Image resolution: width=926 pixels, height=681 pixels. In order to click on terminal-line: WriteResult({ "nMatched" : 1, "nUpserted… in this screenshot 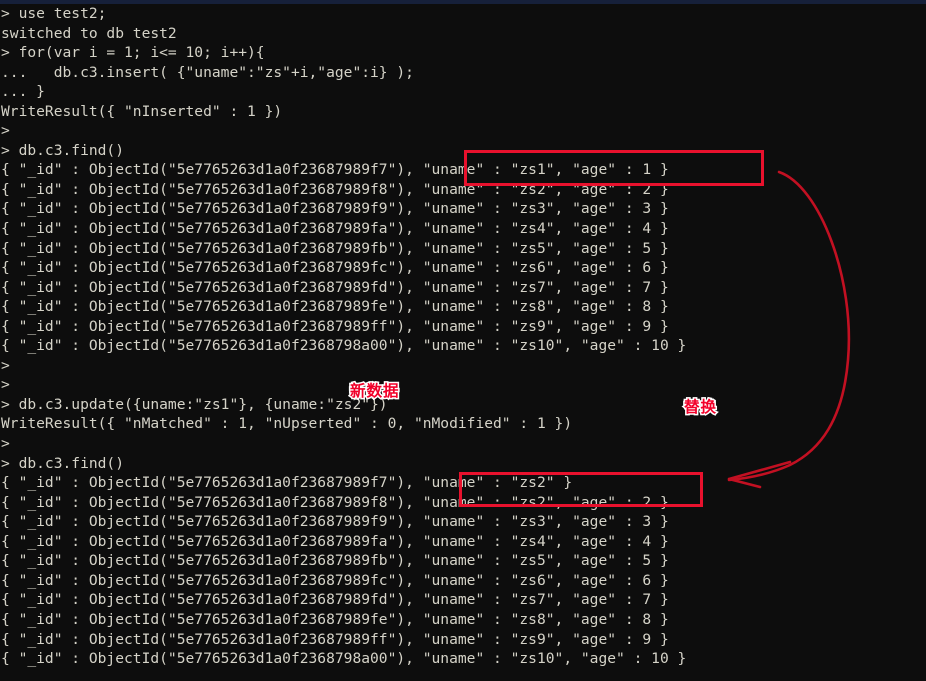, I will do `click(287, 424)`.